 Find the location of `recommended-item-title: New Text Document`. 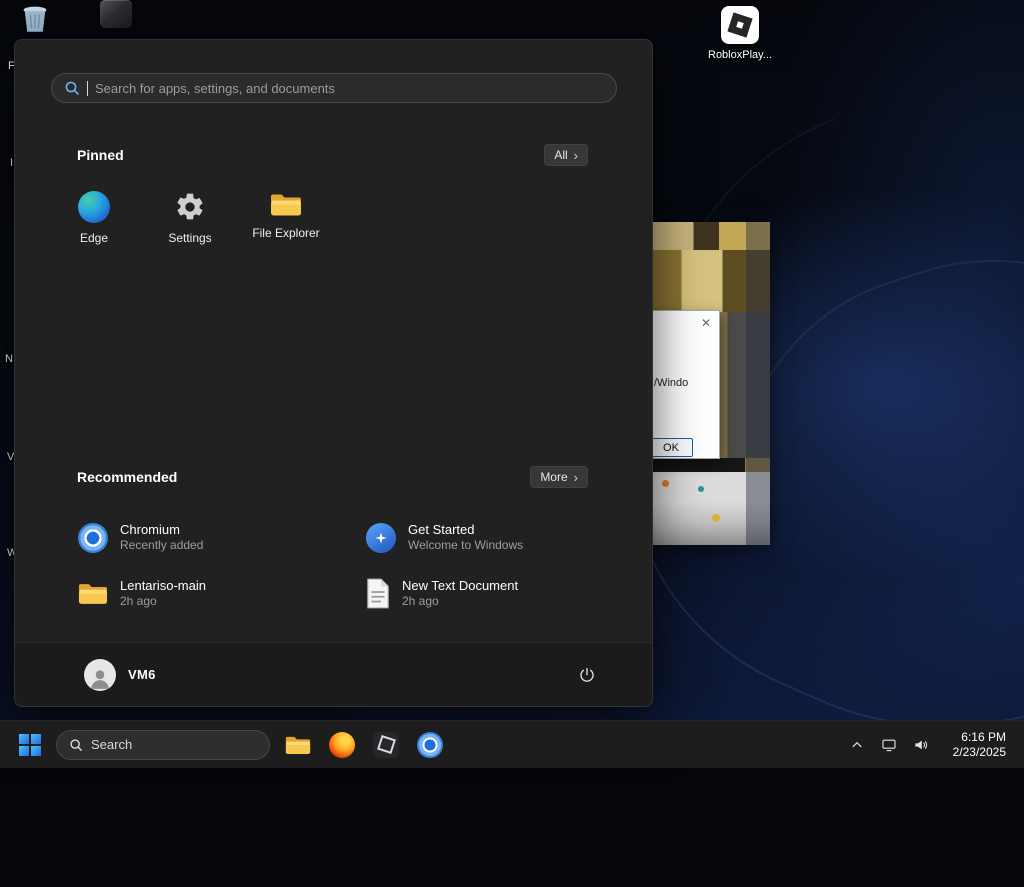

recommended-item-title: New Text Document is located at coordinates (460, 586).